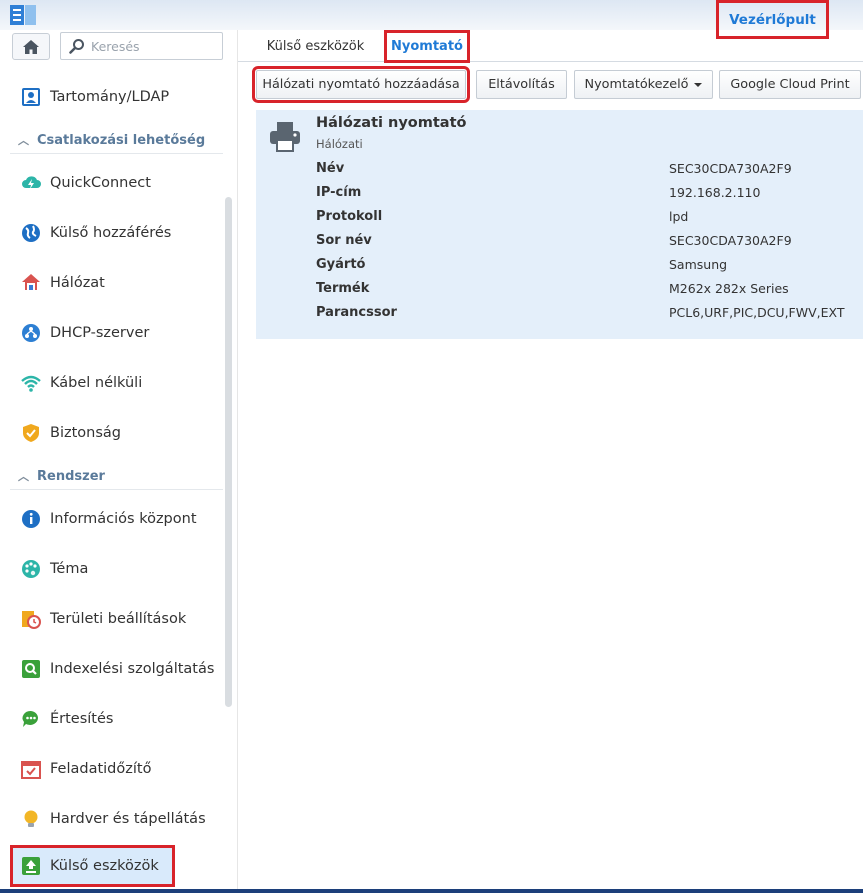  What do you see at coordinates (550, 46) in the screenshot?
I see `tab-bar: Külső eszközök Nyomtató` at bounding box center [550, 46].